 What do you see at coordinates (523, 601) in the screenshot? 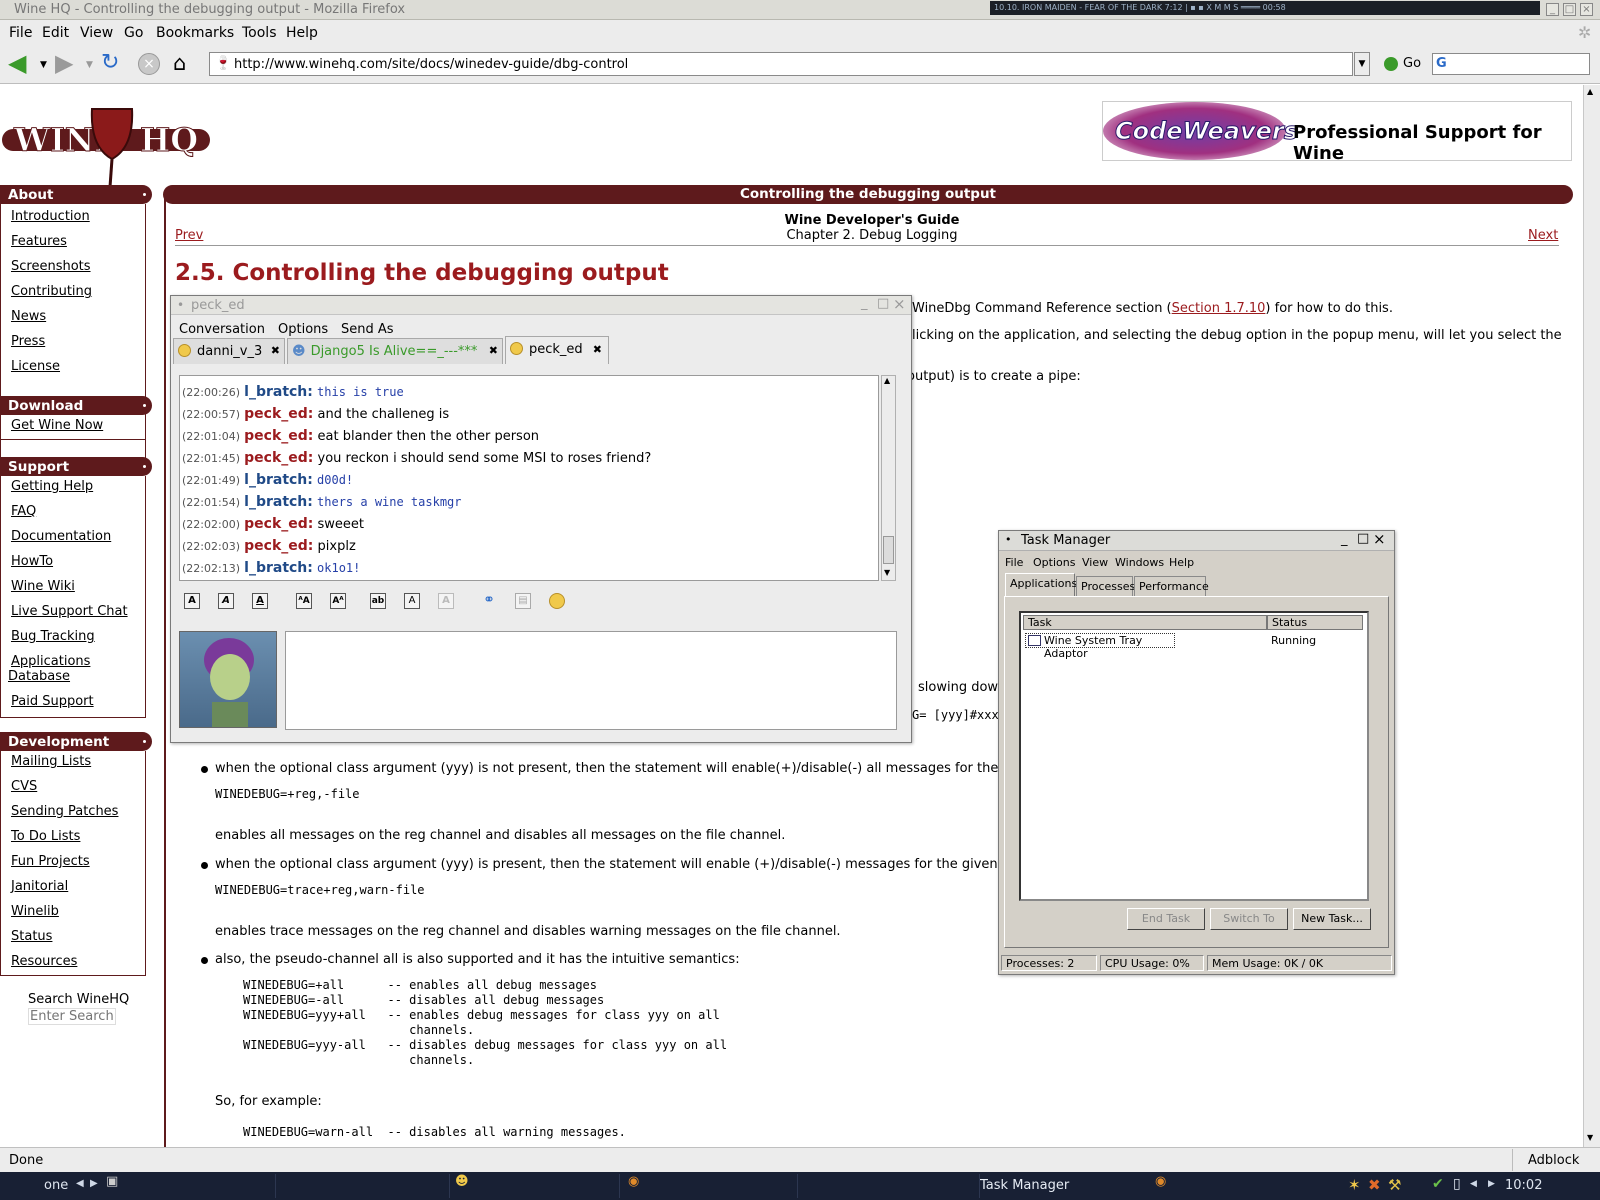
I see `image-icon: ▤` at bounding box center [523, 601].